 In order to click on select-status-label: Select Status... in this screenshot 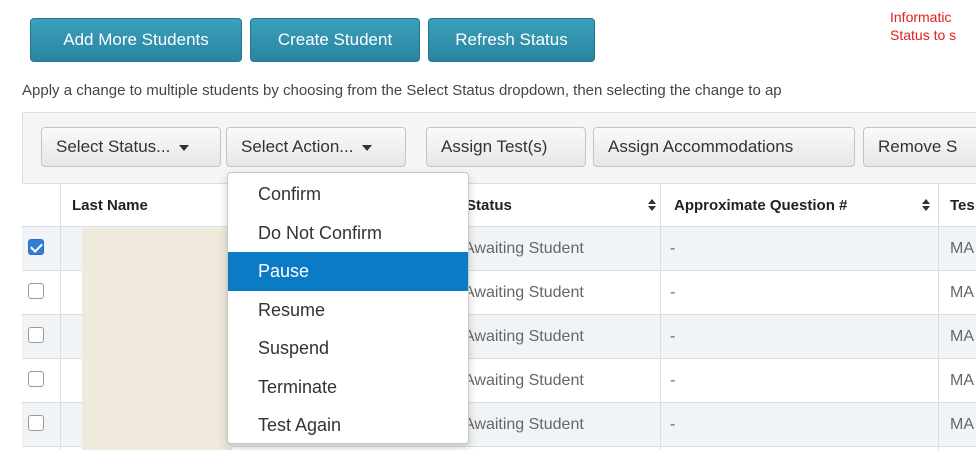, I will do `click(113, 146)`.